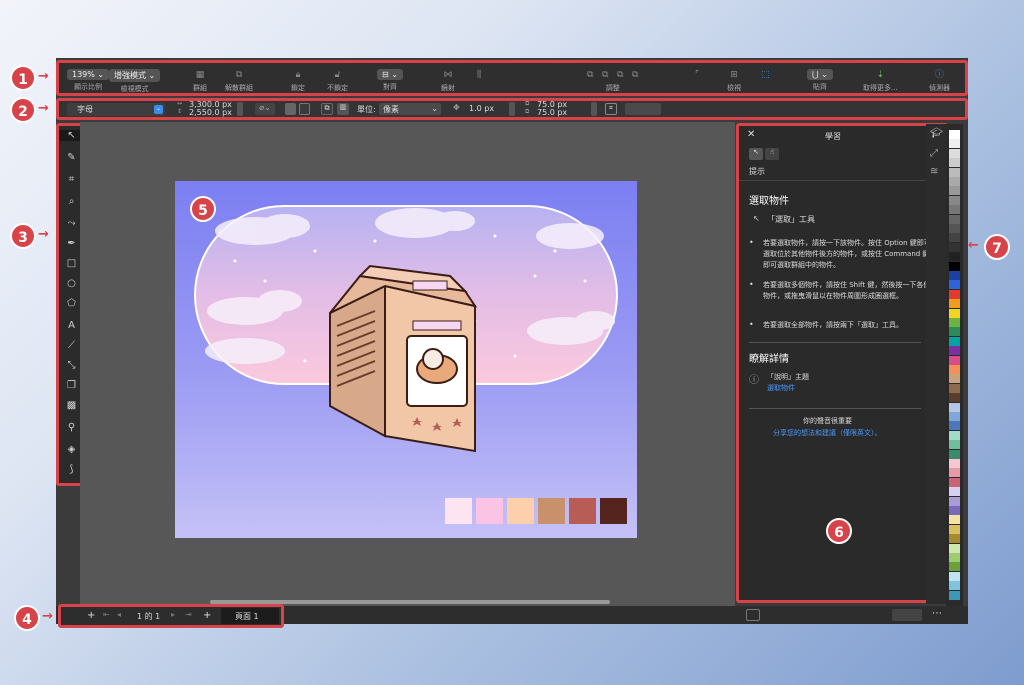 This screenshot has height=685, width=1024. What do you see at coordinates (173, 614) in the screenshot?
I see `next-page-icon: ▸` at bounding box center [173, 614].